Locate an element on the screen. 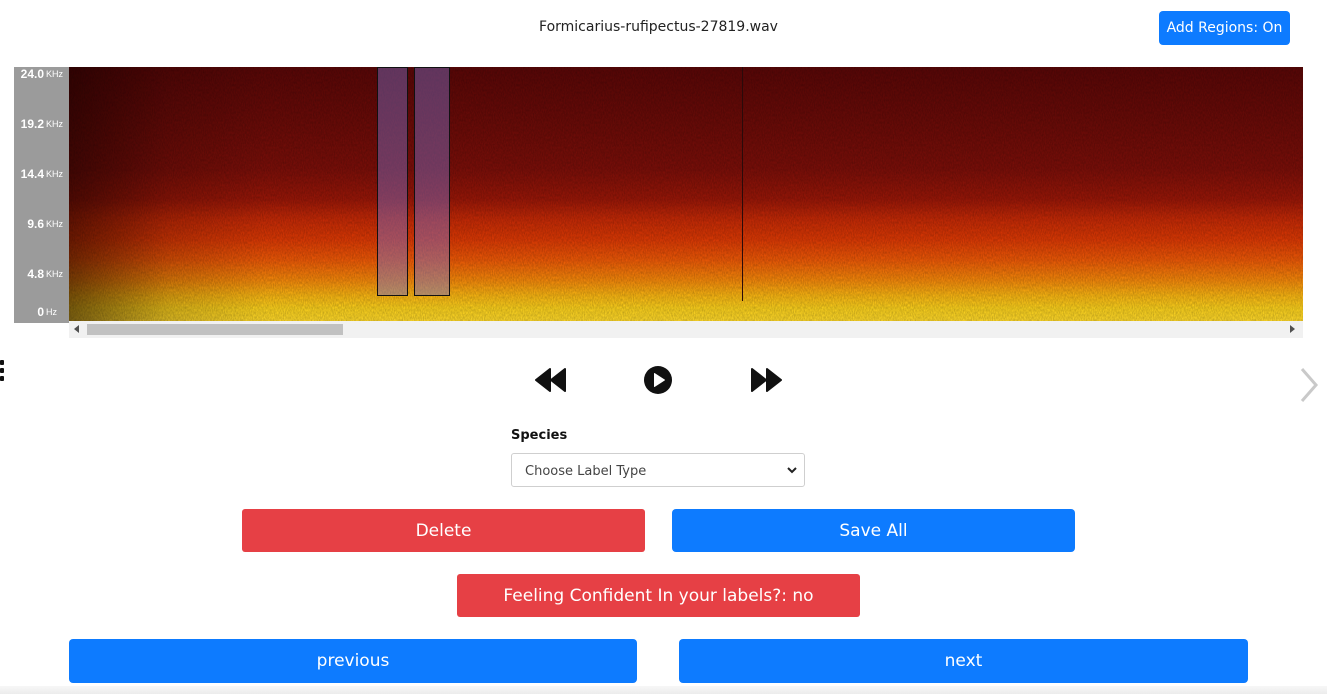 This screenshot has width=1327, height=694. delete-button: Delete is located at coordinates (443, 530).